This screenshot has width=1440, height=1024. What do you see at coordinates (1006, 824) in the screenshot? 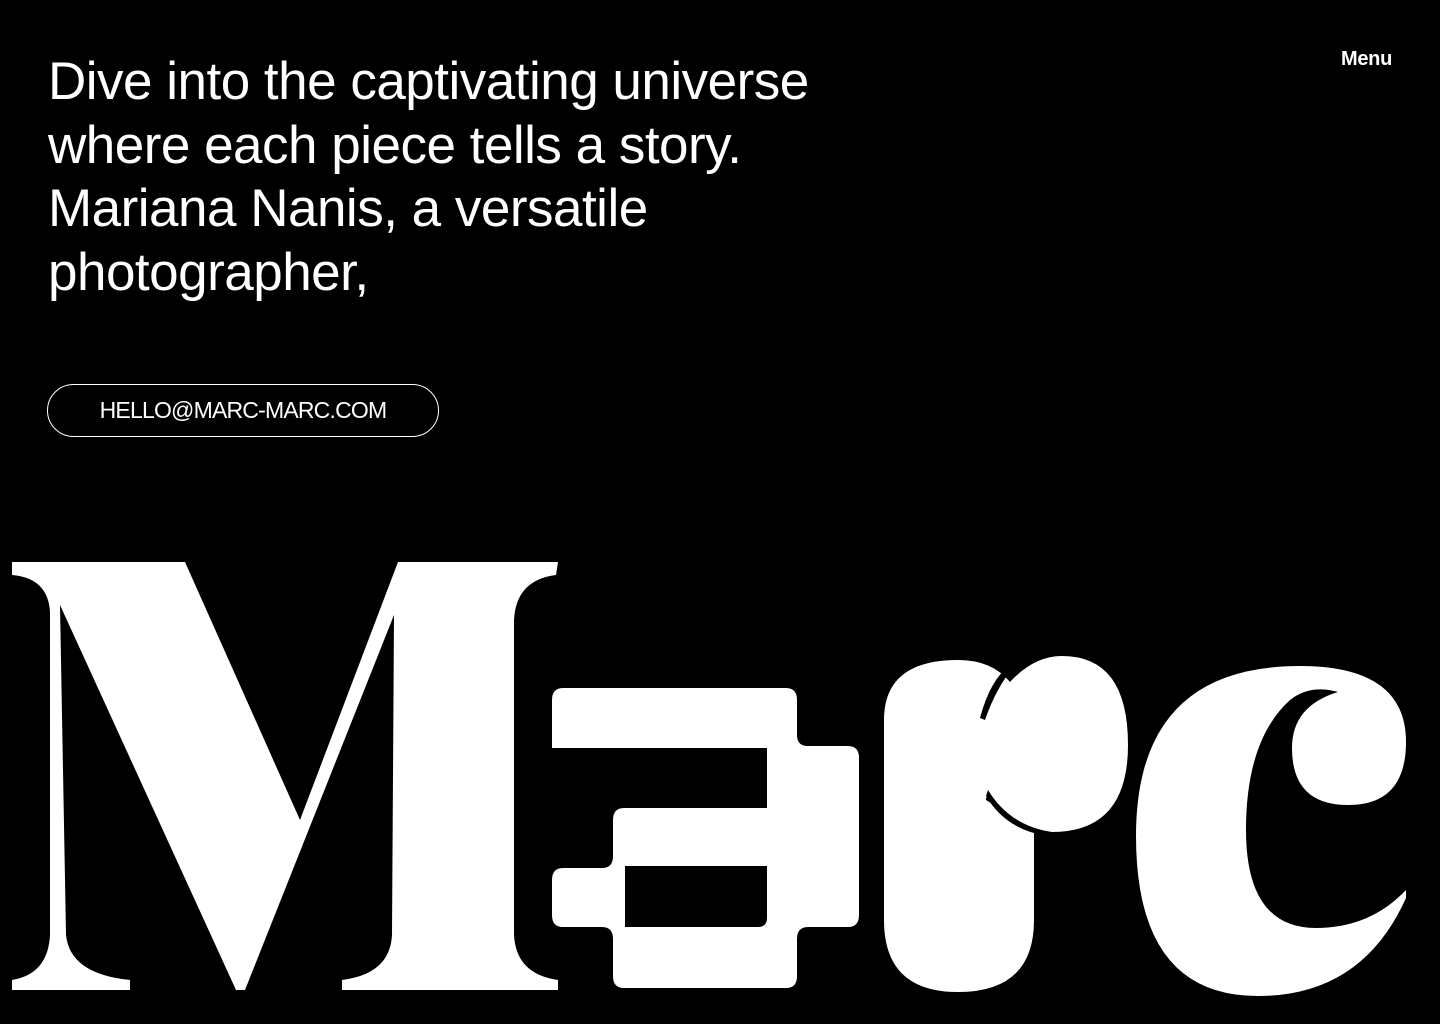
I see `wordmark-letter-r` at bounding box center [1006, 824].